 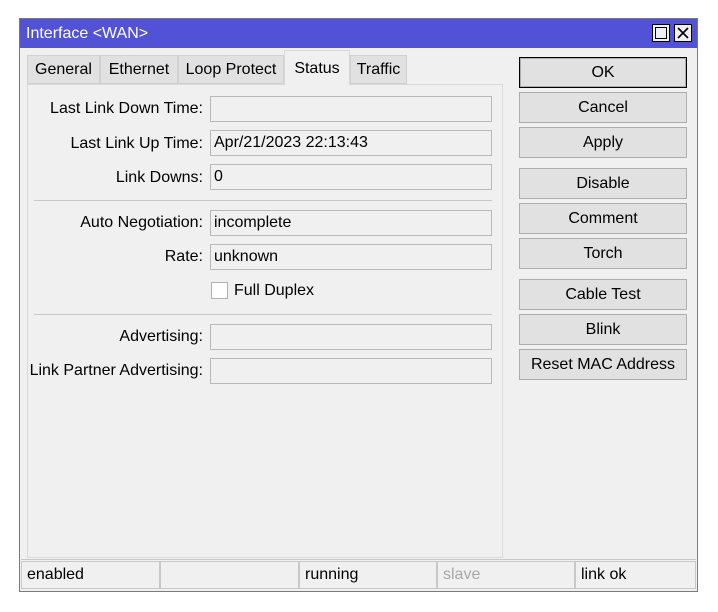 What do you see at coordinates (358, 33) in the screenshot?
I see `title-bar: Interface <WAN>` at bounding box center [358, 33].